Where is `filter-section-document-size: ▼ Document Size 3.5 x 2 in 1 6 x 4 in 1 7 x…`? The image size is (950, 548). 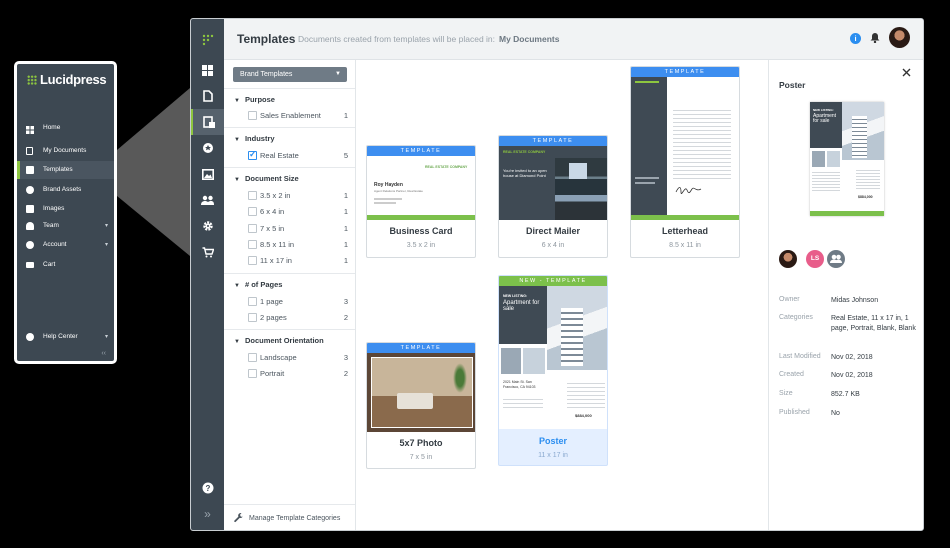
filter-section-document-size: ▼ Document Size 3.5 x 2 in 1 6 x 4 in 1 7 x… is located at coordinates (289, 220).